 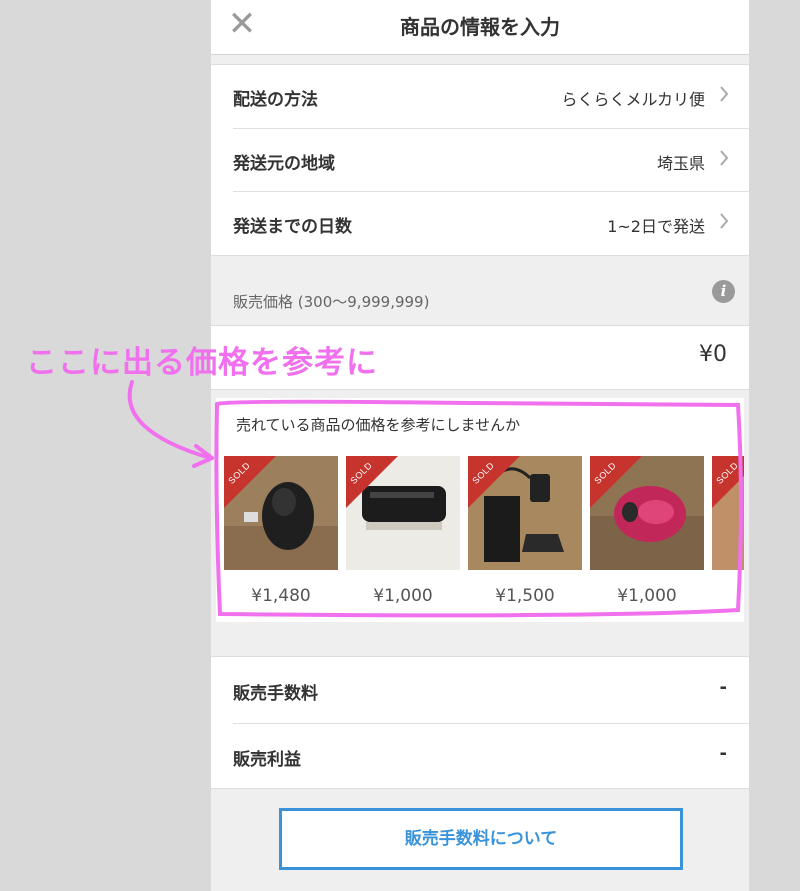 I want to click on price-input: ¥0, so click(x=713, y=354).